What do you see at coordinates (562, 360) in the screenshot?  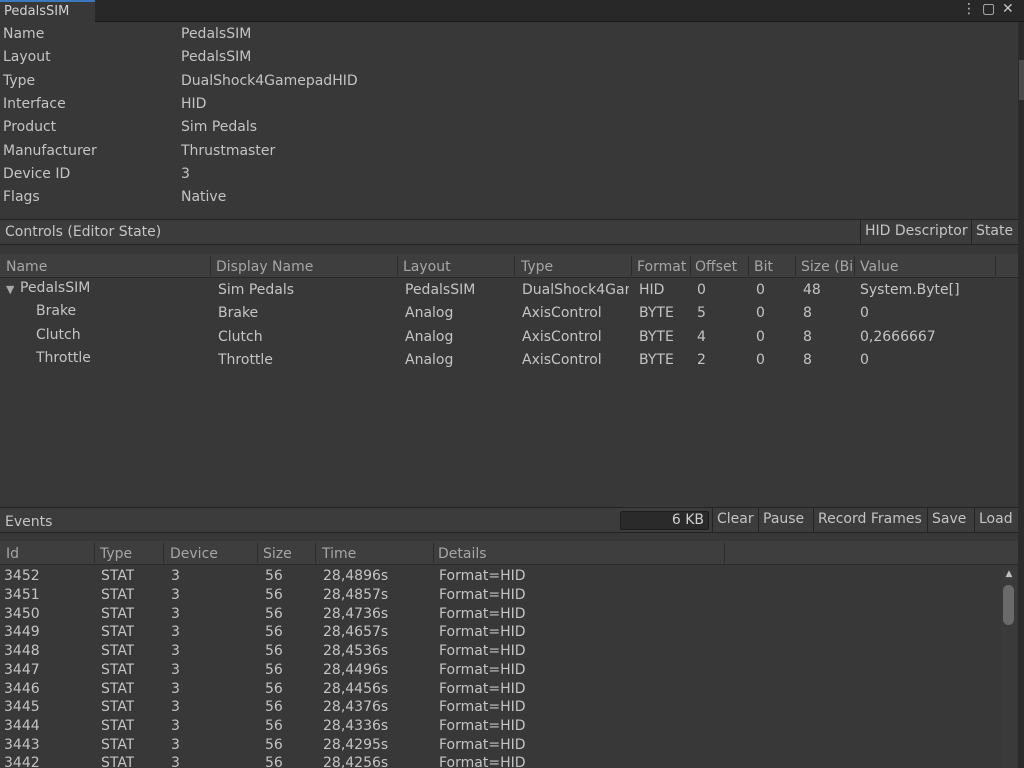 I see `control-type: AxisControl` at bounding box center [562, 360].